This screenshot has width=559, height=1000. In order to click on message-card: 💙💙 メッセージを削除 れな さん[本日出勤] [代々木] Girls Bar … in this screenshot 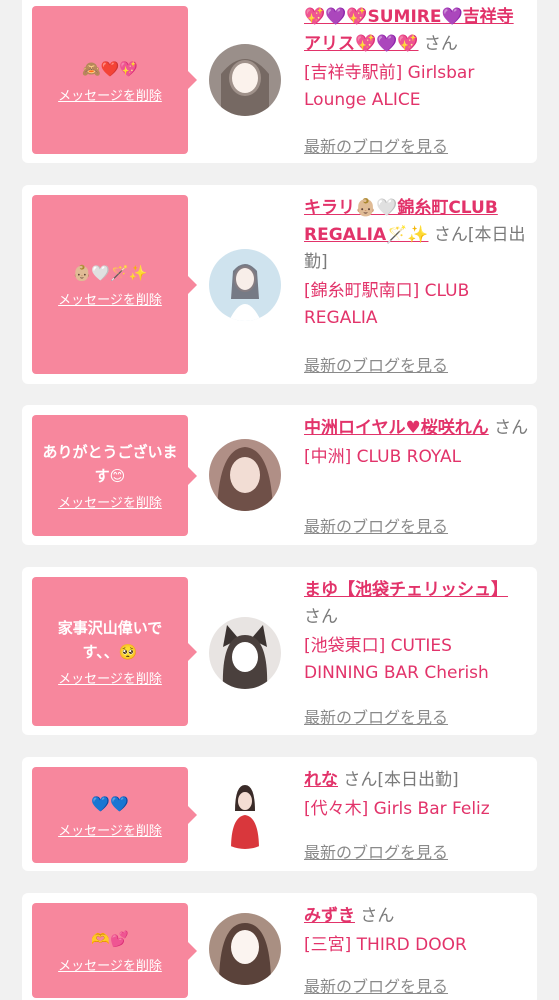, I will do `click(279, 814)`.